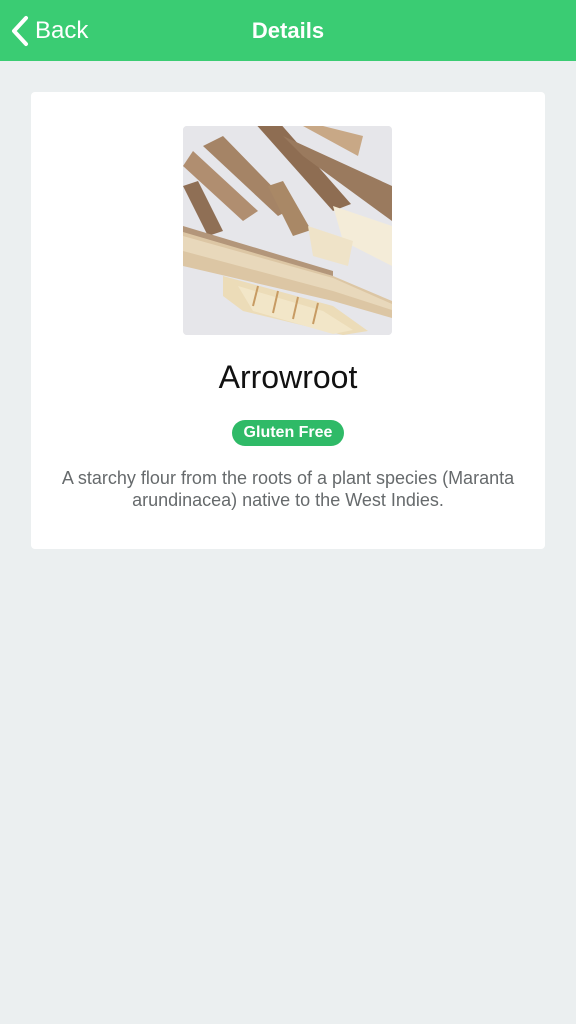 The image size is (576, 1024). What do you see at coordinates (288, 30) in the screenshot?
I see `navigation-bar: Back Details` at bounding box center [288, 30].